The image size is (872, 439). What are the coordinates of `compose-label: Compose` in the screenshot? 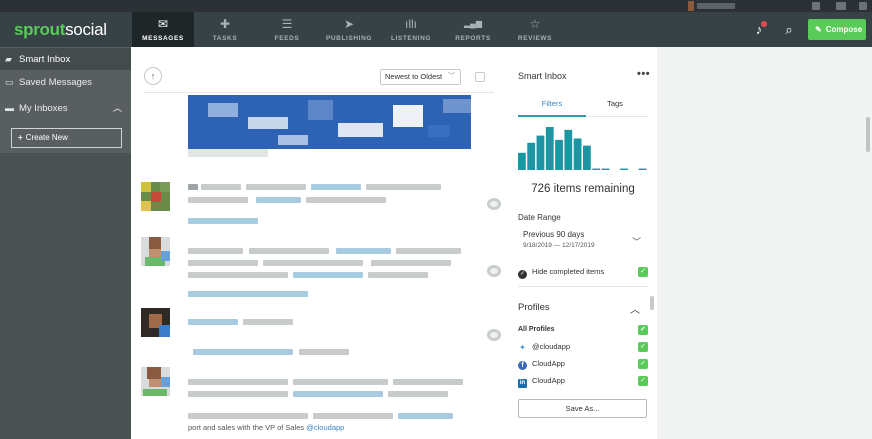 It's located at (844, 29).